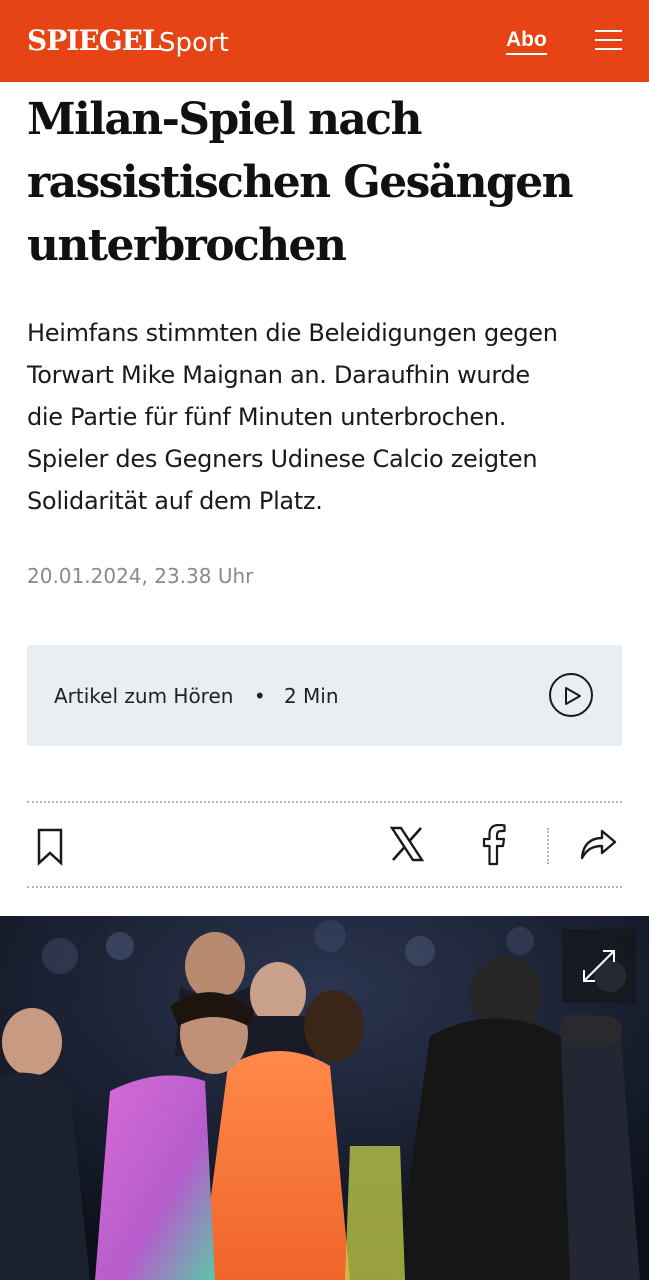 This screenshot has height=1280, width=649. Describe the element at coordinates (324, 887) in the screenshot. I see `divider-bottom` at that location.